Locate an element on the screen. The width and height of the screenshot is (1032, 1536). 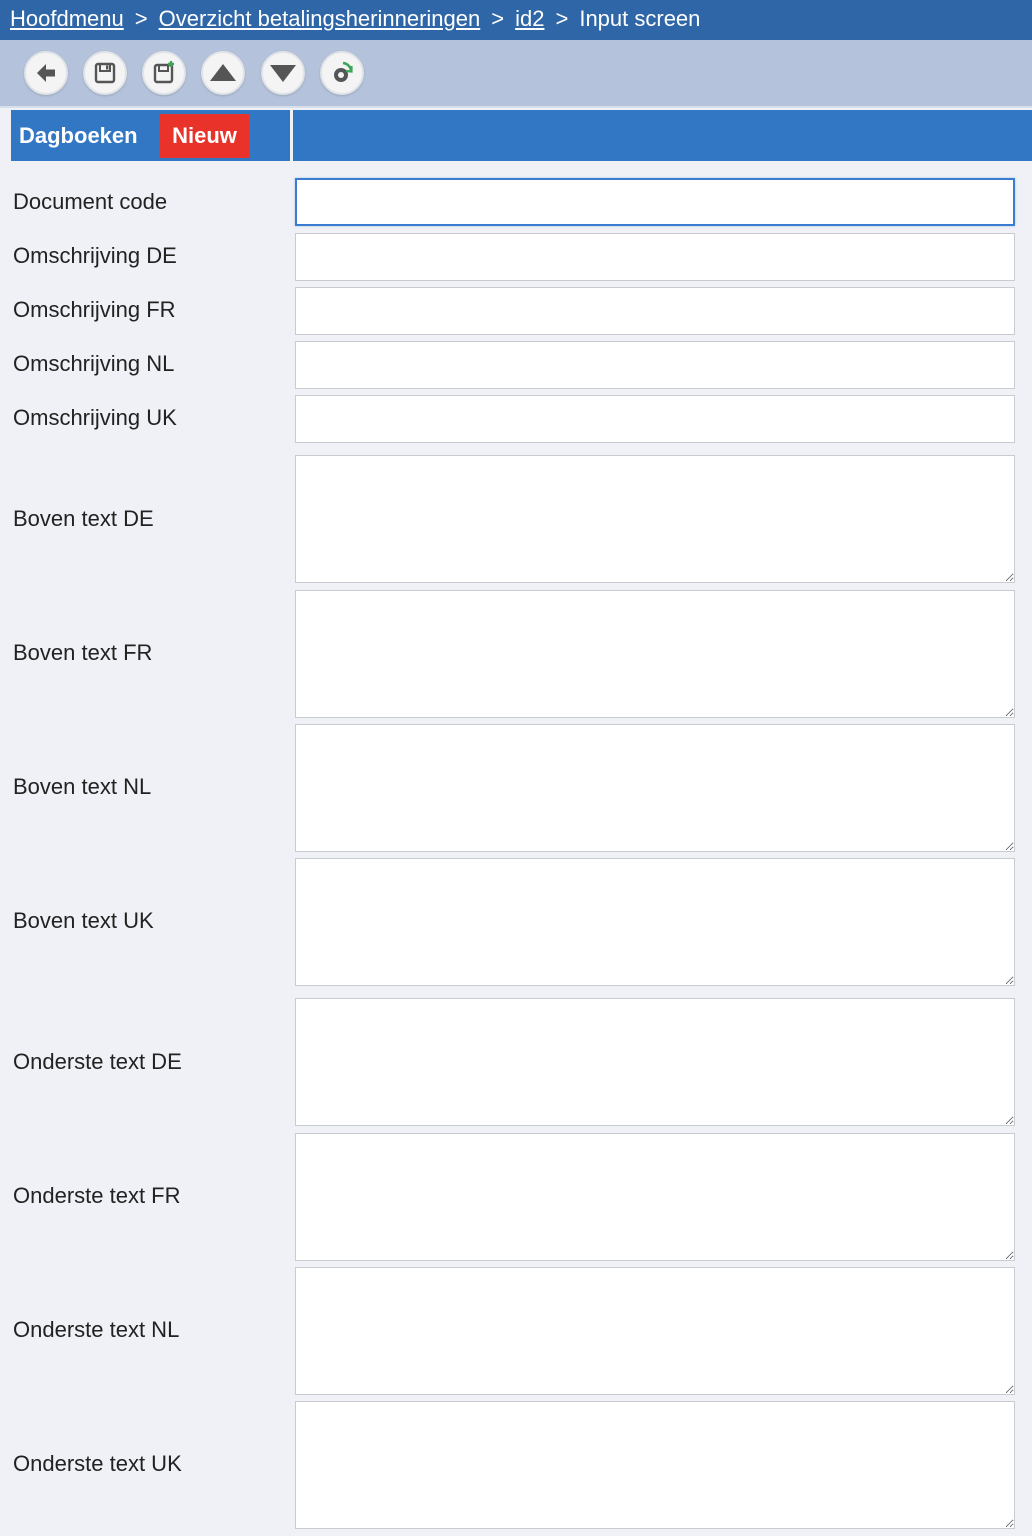
document-code-input is located at coordinates (655, 202).